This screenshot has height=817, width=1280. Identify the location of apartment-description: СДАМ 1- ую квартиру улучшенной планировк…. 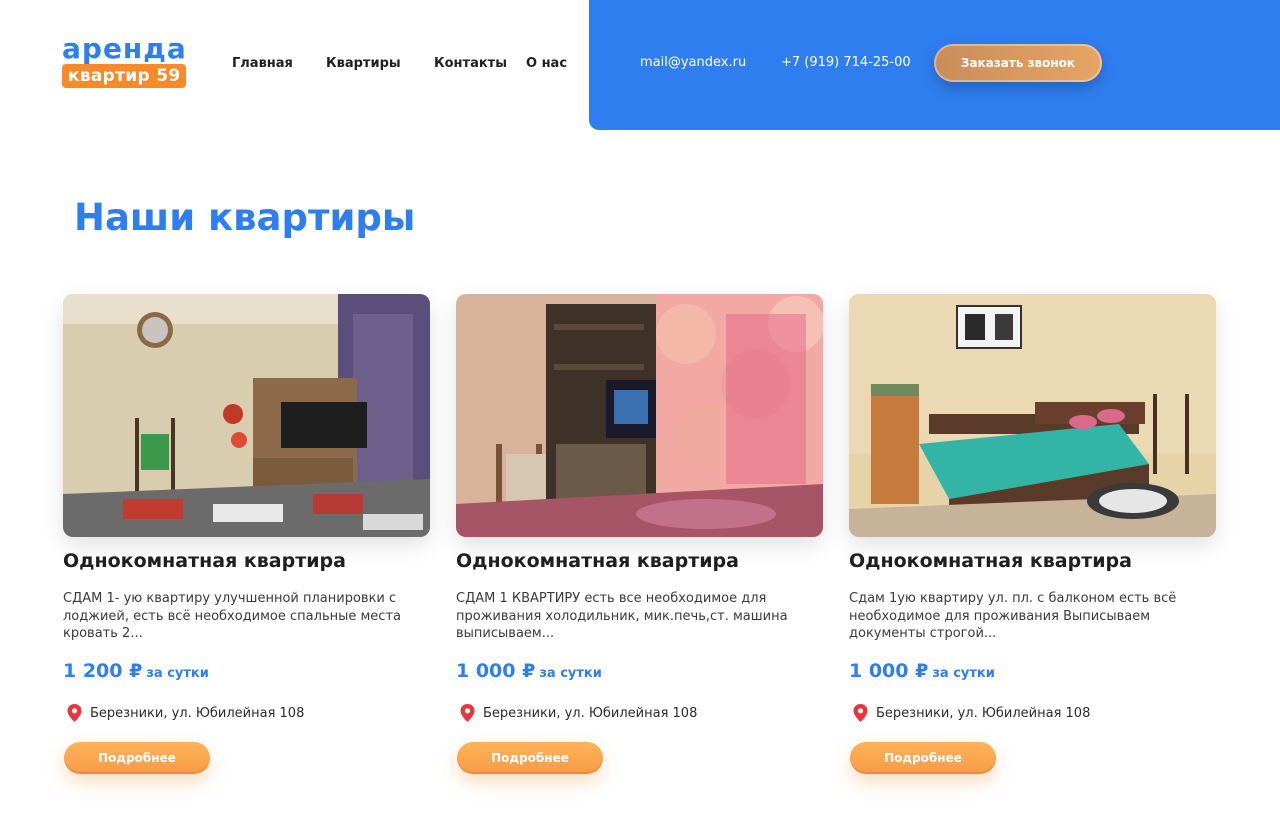
(232, 616).